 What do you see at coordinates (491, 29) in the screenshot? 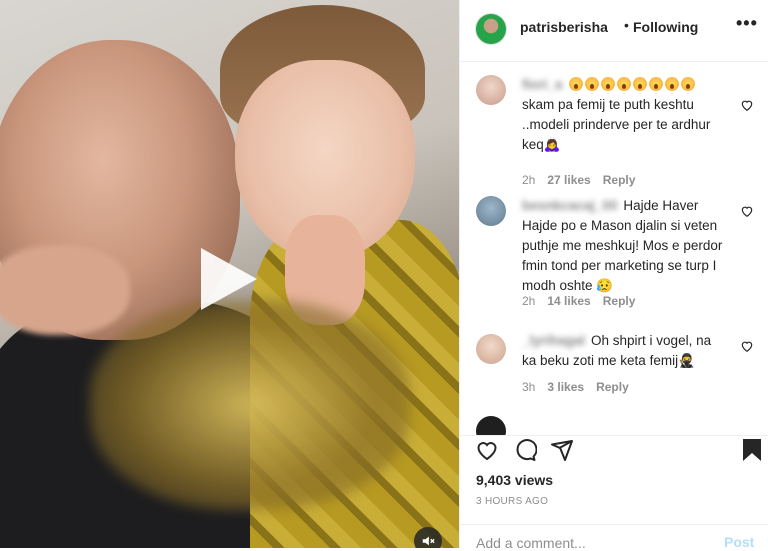
I see `author-avatar` at bounding box center [491, 29].